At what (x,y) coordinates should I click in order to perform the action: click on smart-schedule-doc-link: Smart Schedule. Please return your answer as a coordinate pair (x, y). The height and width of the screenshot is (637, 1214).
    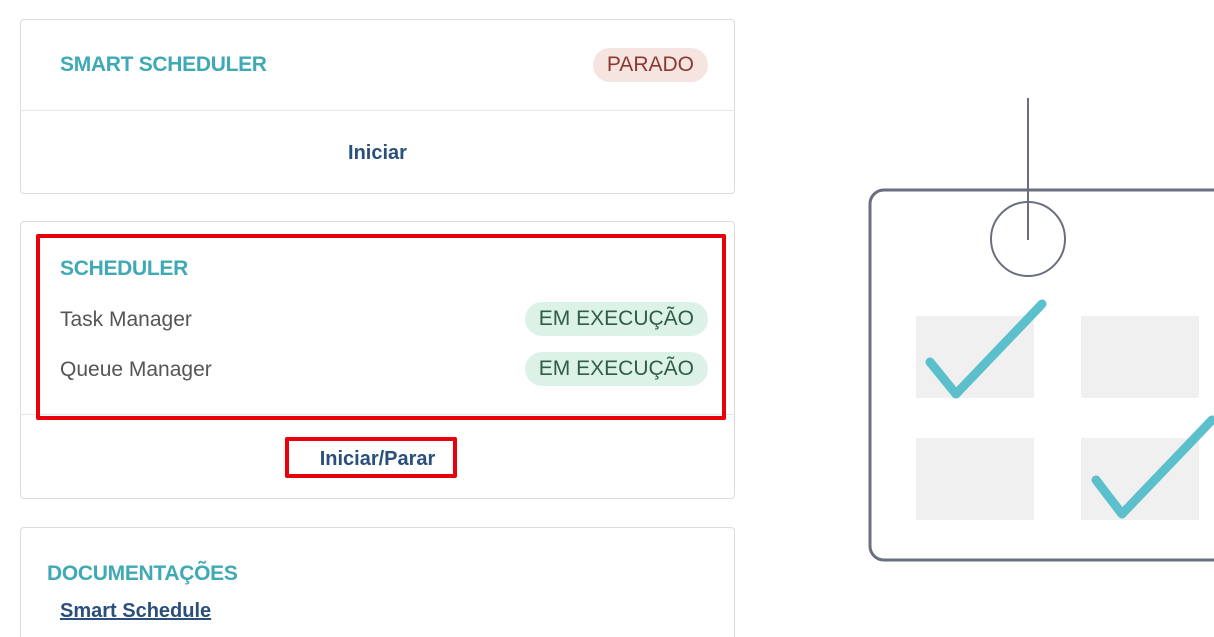
    Looking at the image, I should click on (135, 611).